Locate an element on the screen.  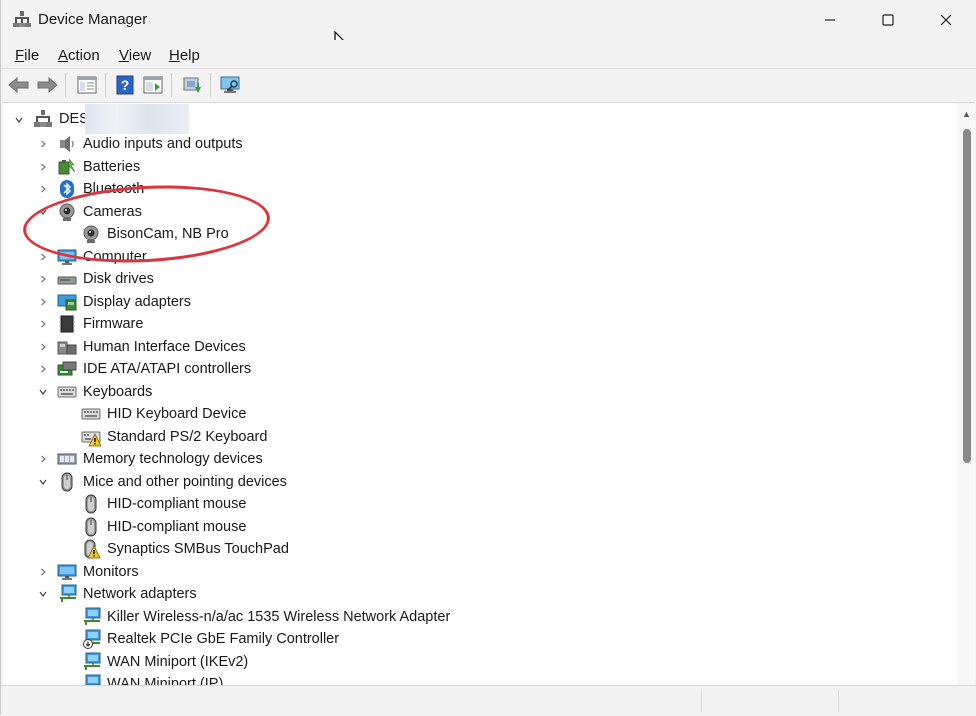
properties-button is located at coordinates (153, 85).